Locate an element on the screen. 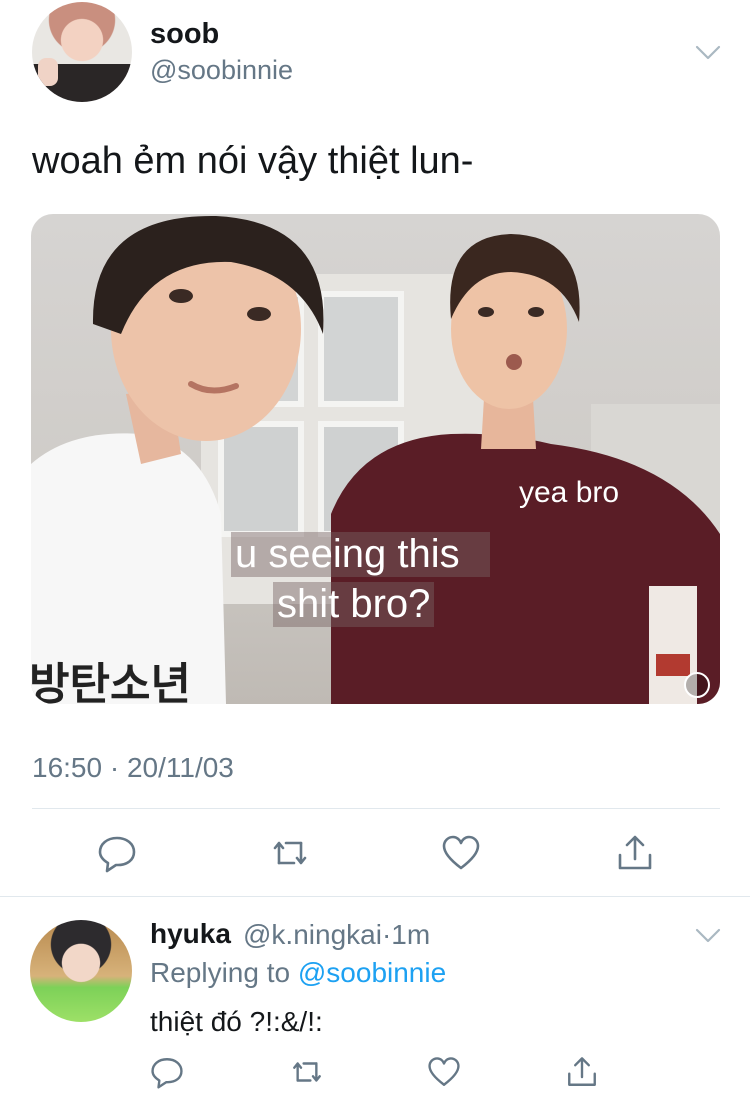  reply-action-bar is located at coordinates (375, 1075).